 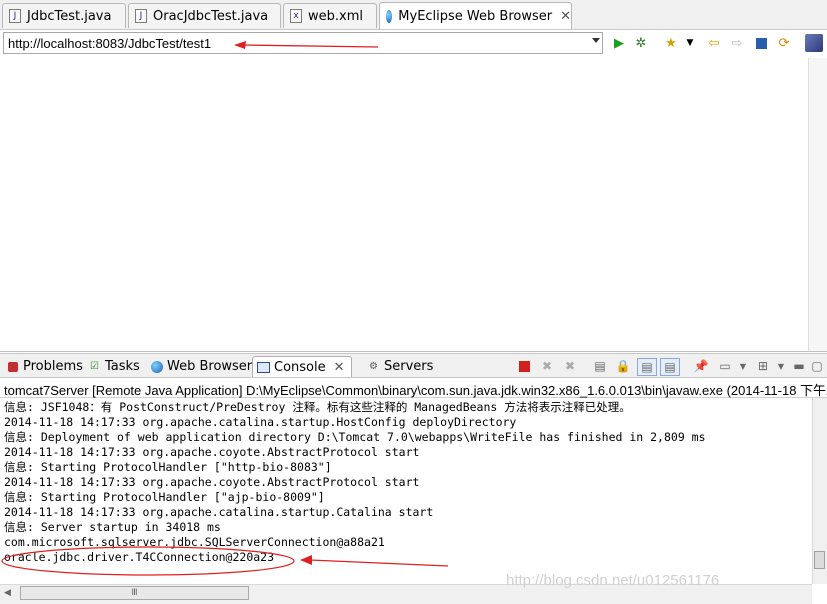 I want to click on tab-label: JdbcTest.java, so click(x=69, y=16).